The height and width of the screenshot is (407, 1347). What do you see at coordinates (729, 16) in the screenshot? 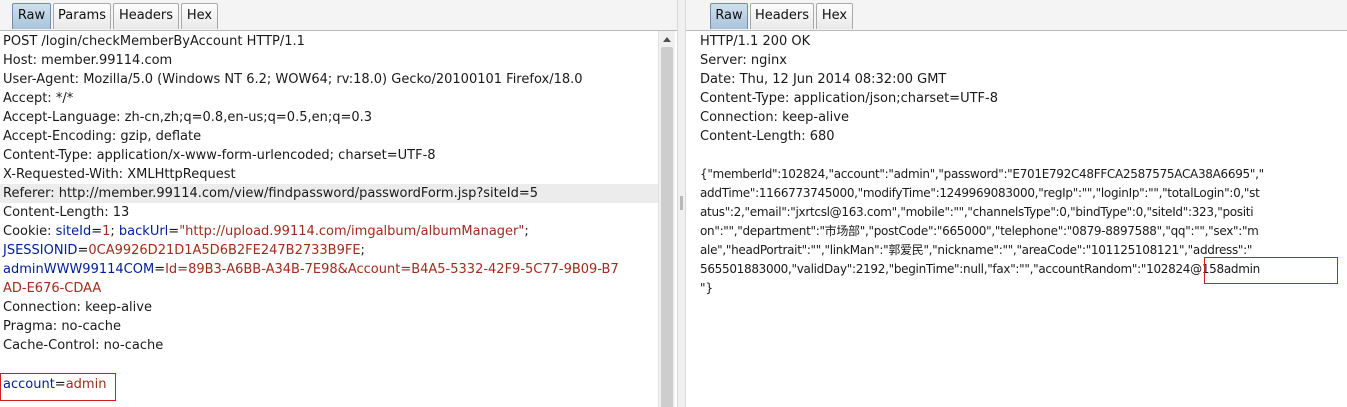
I see `response-tab-raw: Raw` at bounding box center [729, 16].